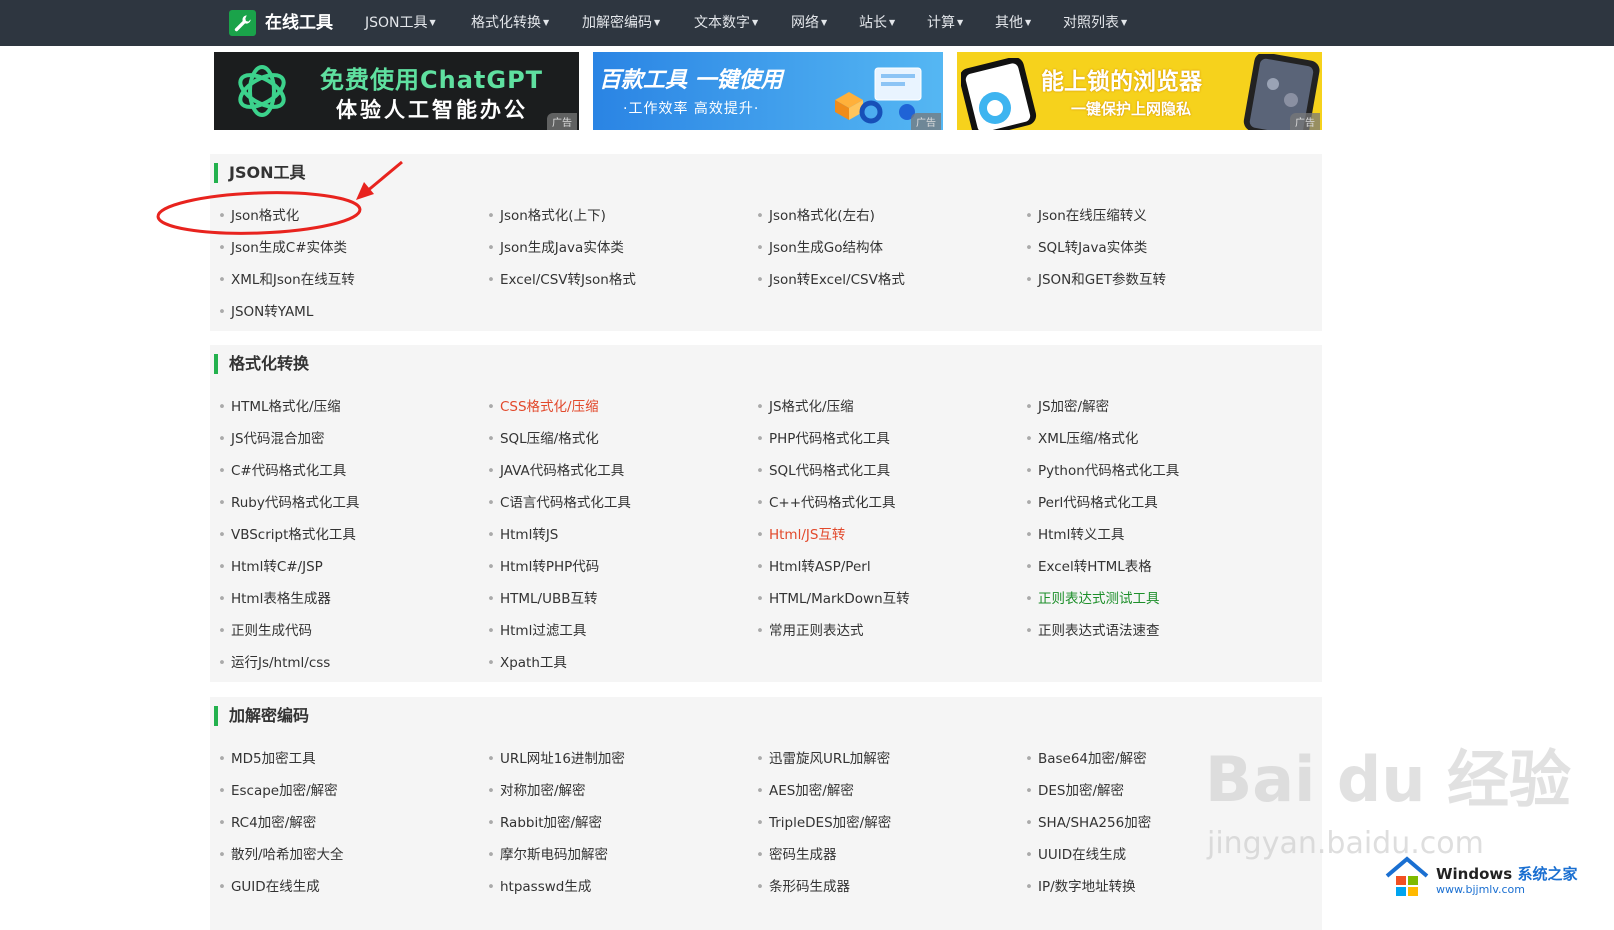 This screenshot has height=930, width=1614. I want to click on tool-link: • Json转Excel/CSV格式, so click(830, 280).